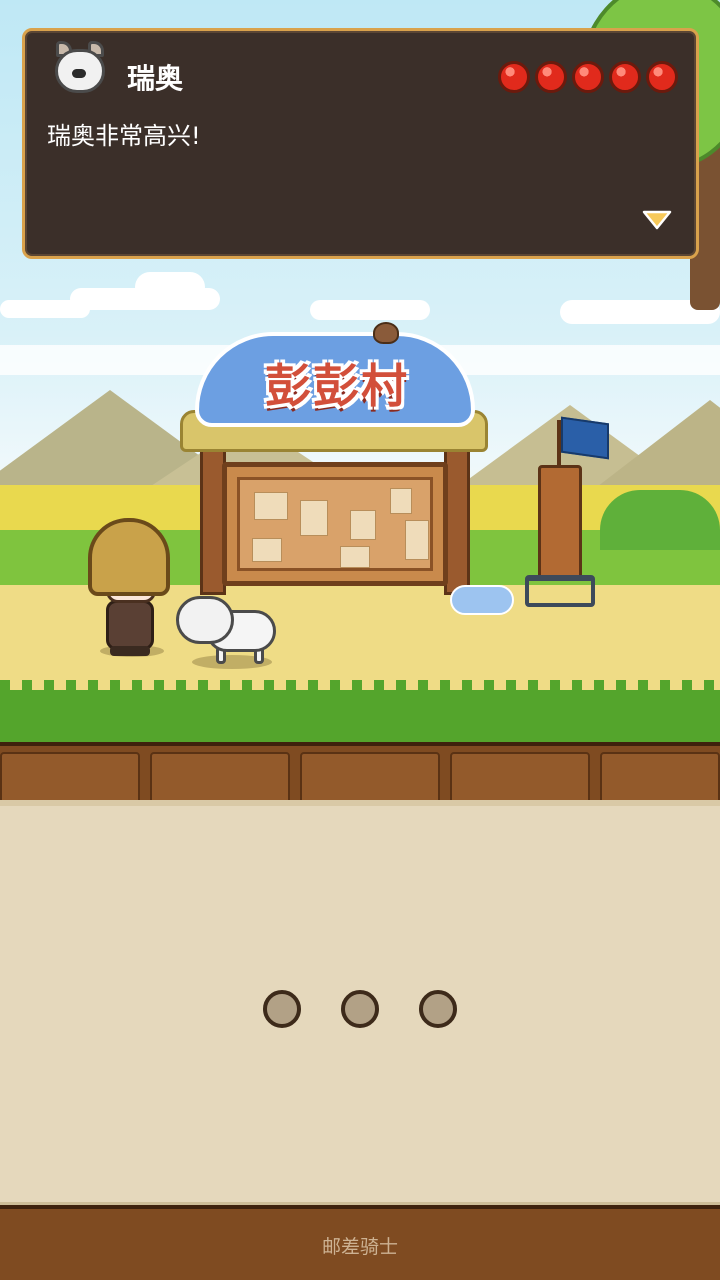 The image size is (720, 1280). I want to click on cork-panel, so click(335, 524).